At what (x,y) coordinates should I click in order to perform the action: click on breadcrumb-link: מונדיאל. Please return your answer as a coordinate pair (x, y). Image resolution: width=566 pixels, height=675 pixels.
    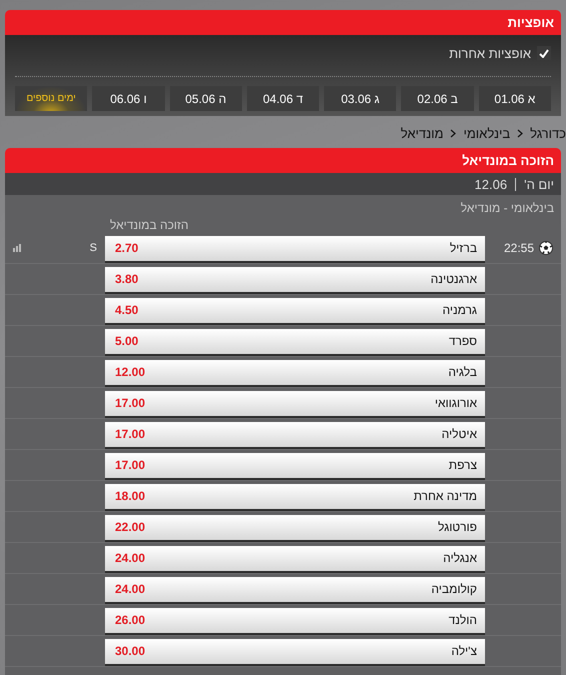
    Looking at the image, I should click on (422, 134).